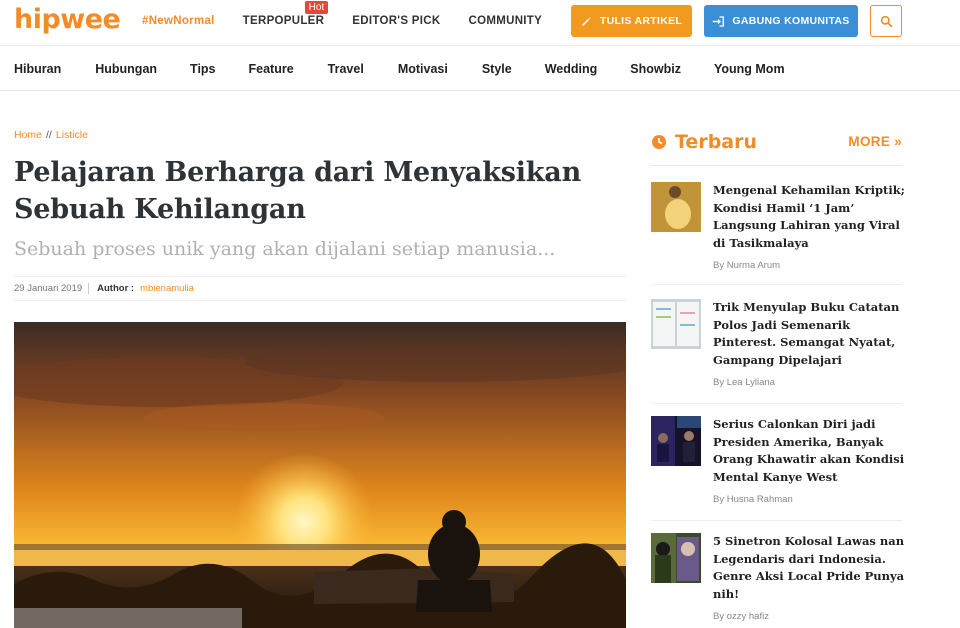 The image size is (960, 628). What do you see at coordinates (898, 141) in the screenshot?
I see `double-chevron-right-icon: »` at bounding box center [898, 141].